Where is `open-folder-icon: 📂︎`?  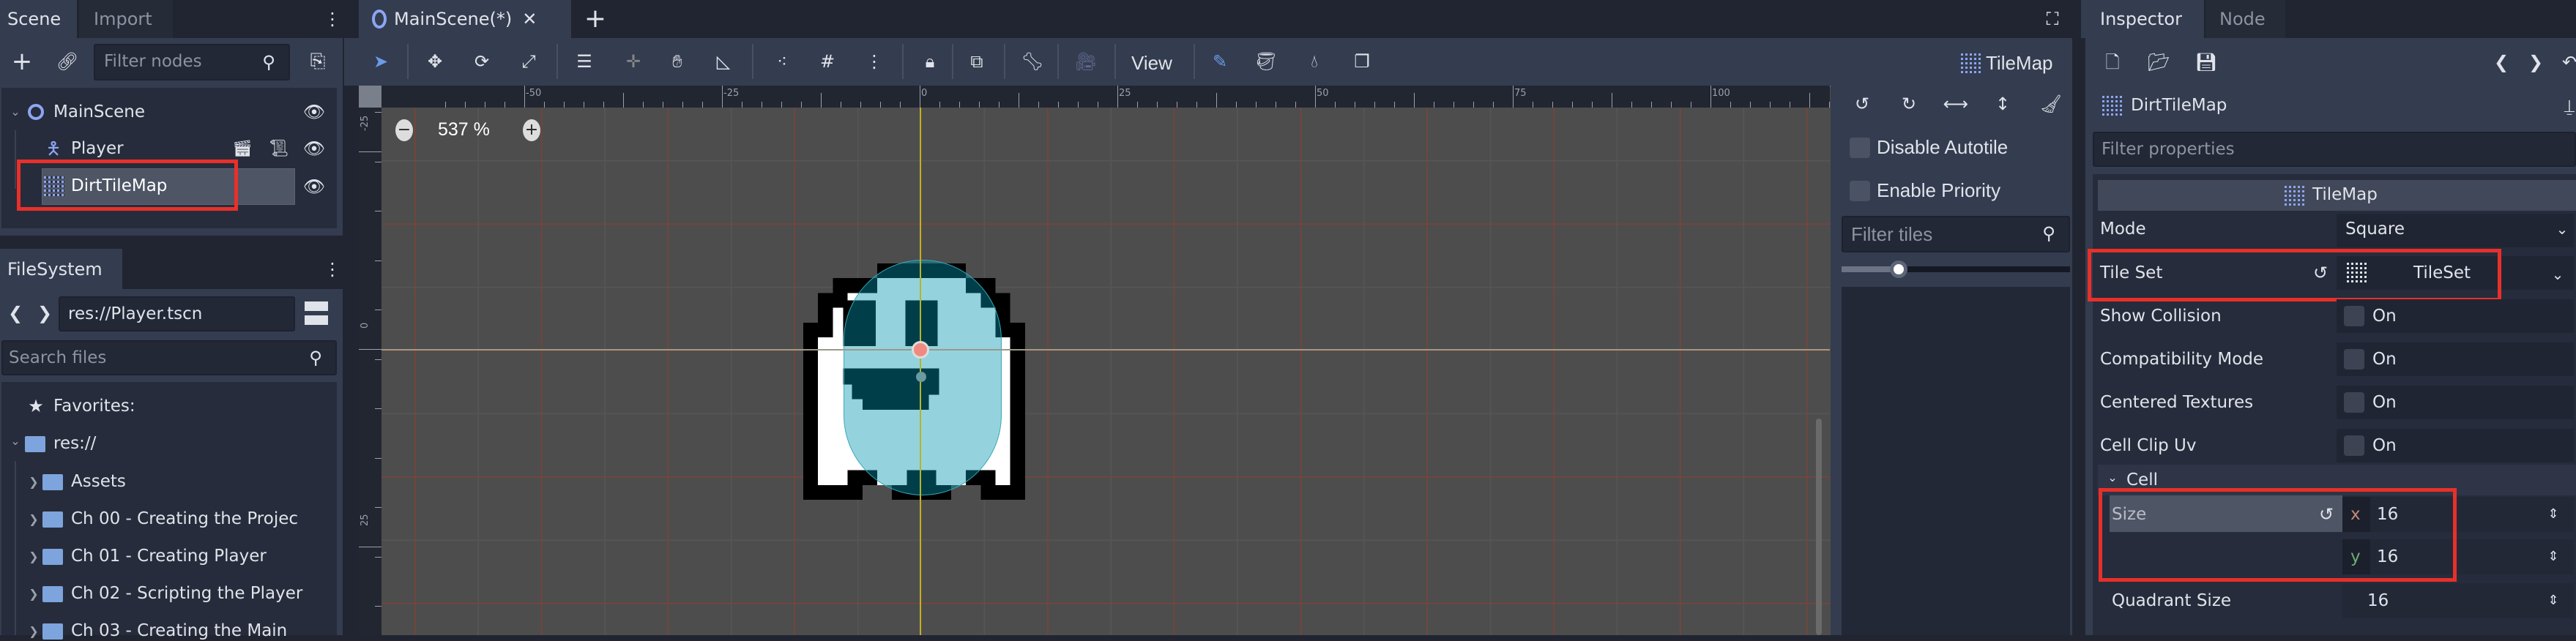 open-folder-icon: 📂︎ is located at coordinates (2159, 63).